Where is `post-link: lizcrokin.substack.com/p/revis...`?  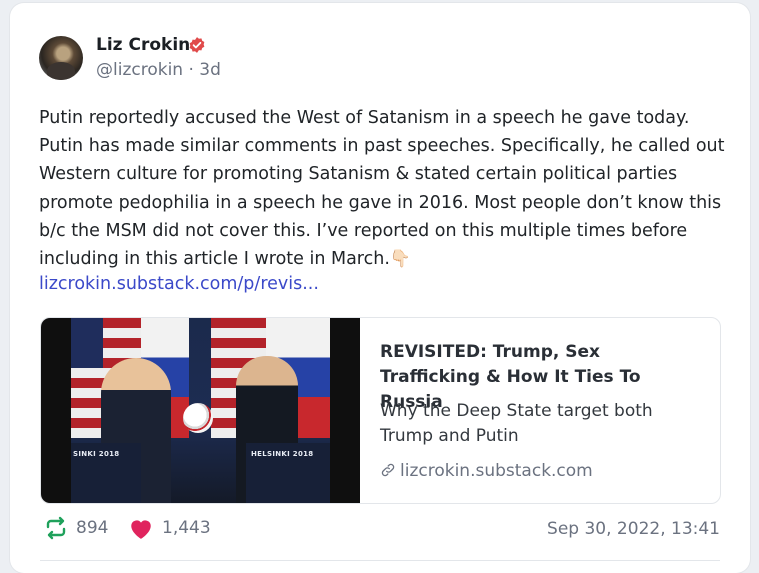 post-link: lizcrokin.substack.com/p/revis... is located at coordinates (179, 284).